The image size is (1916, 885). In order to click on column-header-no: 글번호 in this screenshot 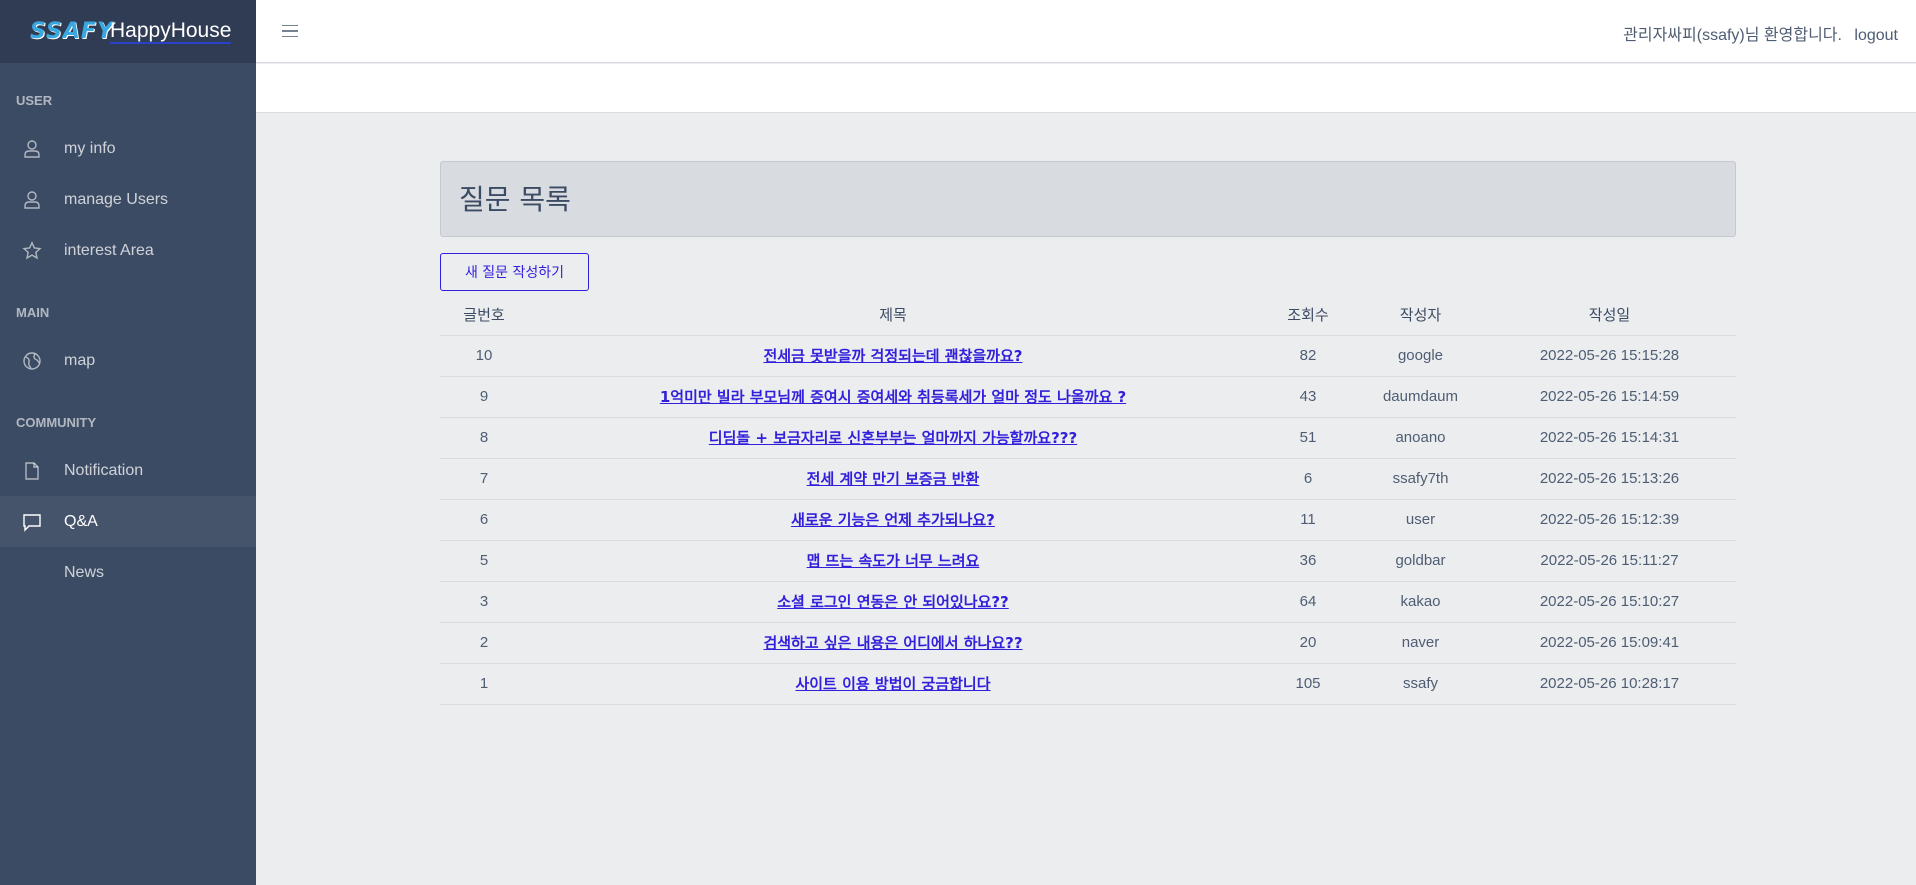, I will do `click(484, 315)`.